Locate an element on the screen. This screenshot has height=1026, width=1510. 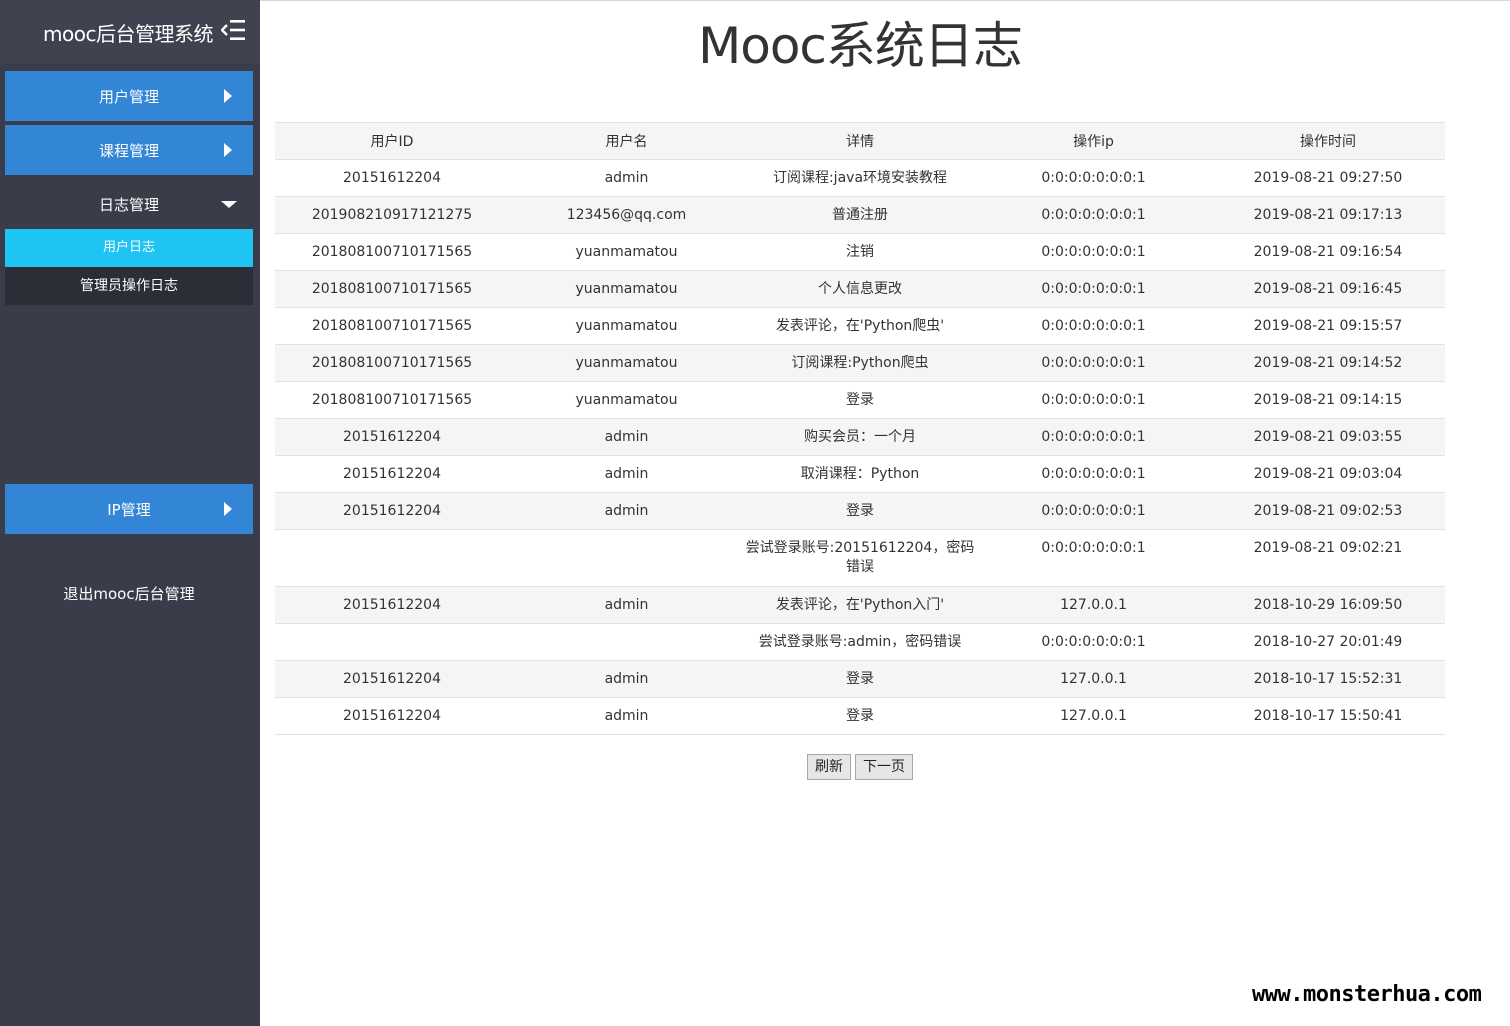
cell-detail: 订阅课程:Python爬虫 is located at coordinates (860, 363).